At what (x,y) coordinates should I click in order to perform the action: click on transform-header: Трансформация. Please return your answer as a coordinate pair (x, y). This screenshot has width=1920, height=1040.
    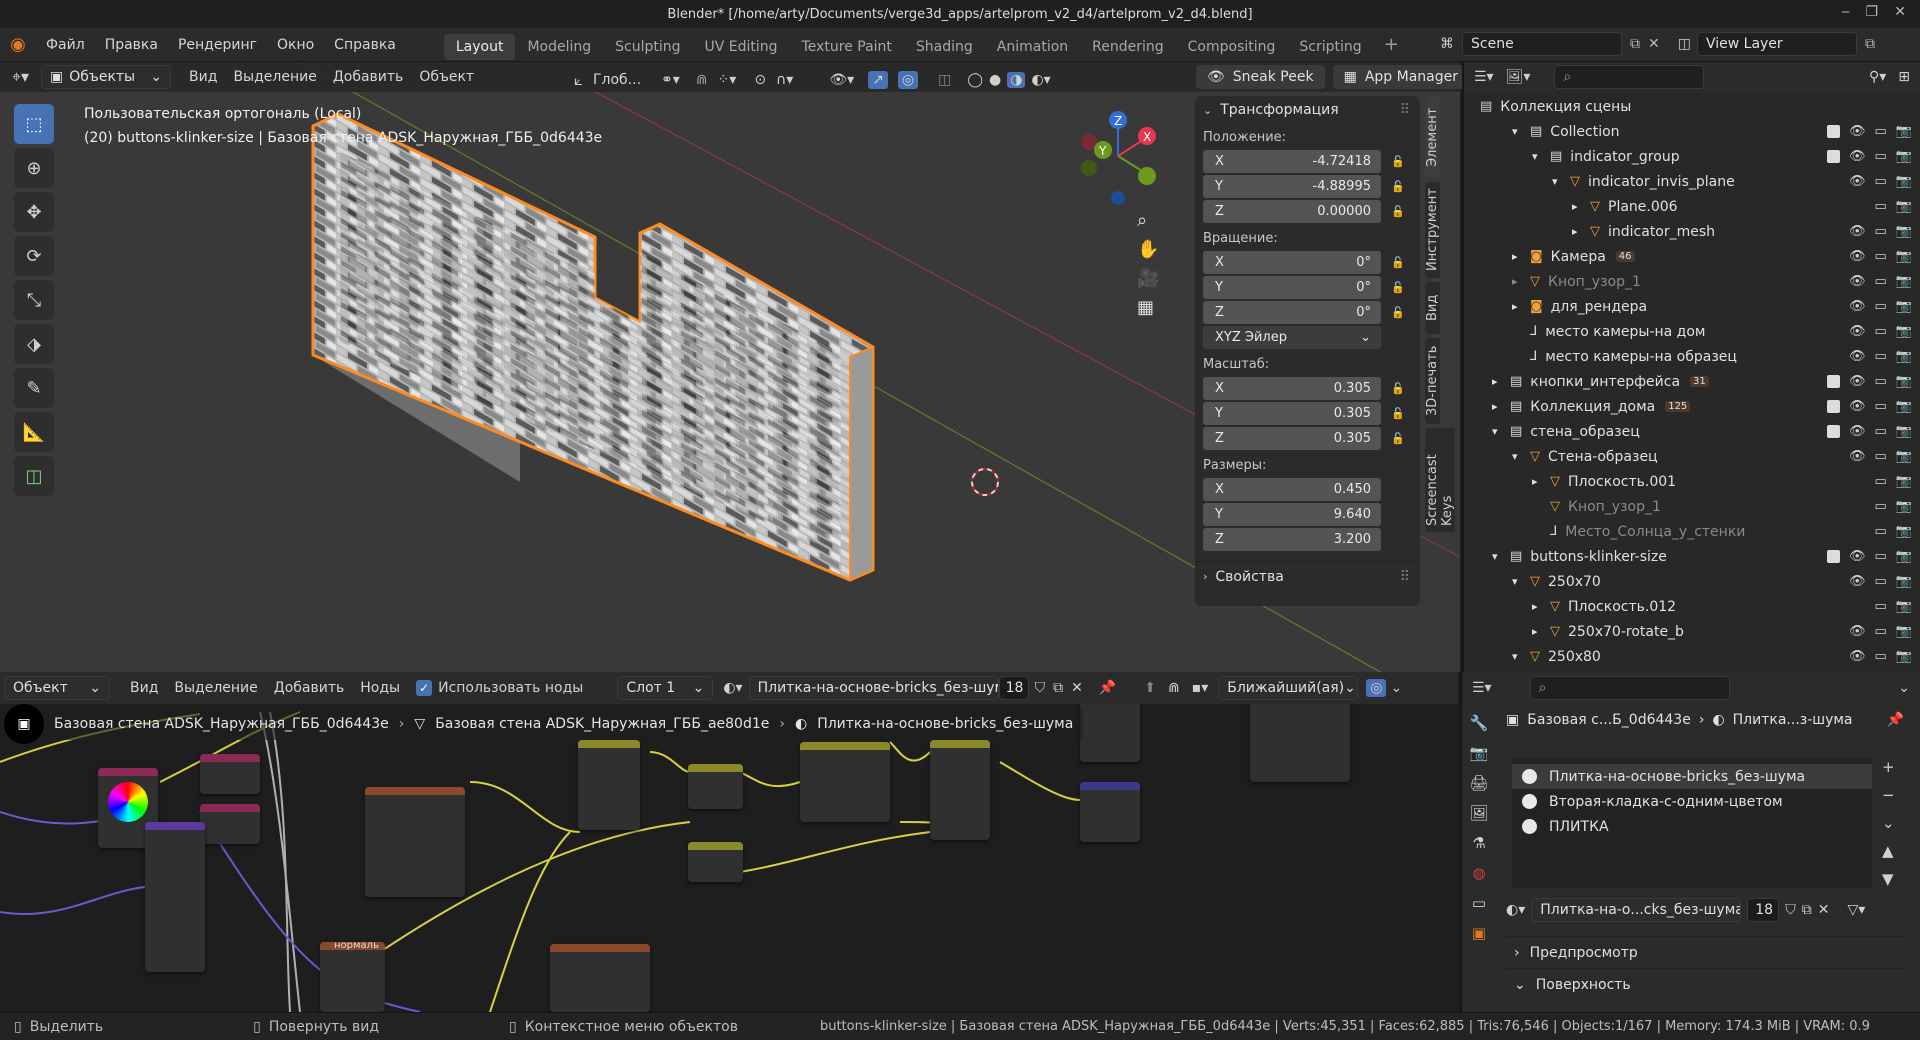
    Looking at the image, I should click on (1279, 110).